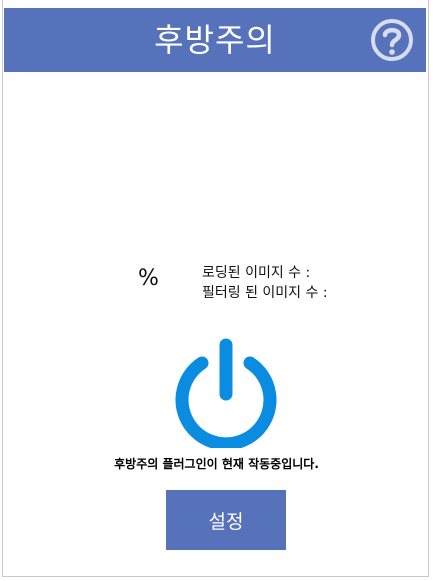  What do you see at coordinates (226, 520) in the screenshot?
I see `settings-button: 설정` at bounding box center [226, 520].